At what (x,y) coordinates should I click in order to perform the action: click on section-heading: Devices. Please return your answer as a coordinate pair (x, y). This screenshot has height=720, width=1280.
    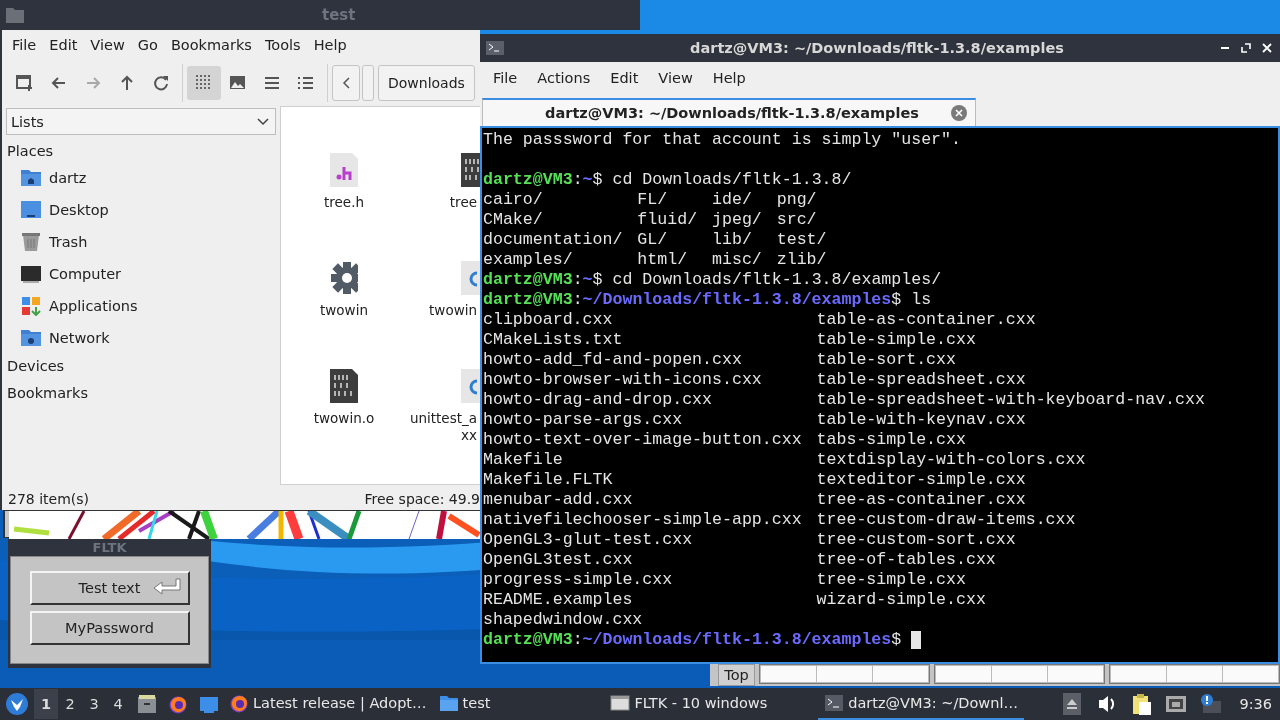
    Looking at the image, I should click on (142, 363).